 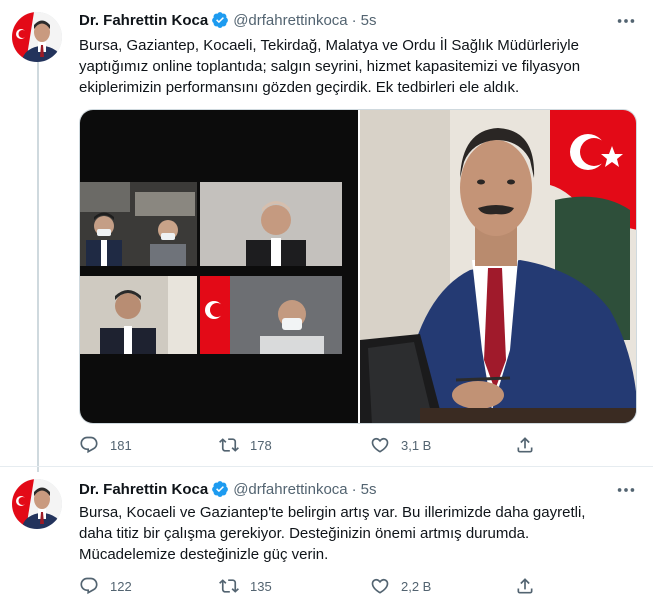 I want to click on thread-connector-line, so click(x=38, y=267).